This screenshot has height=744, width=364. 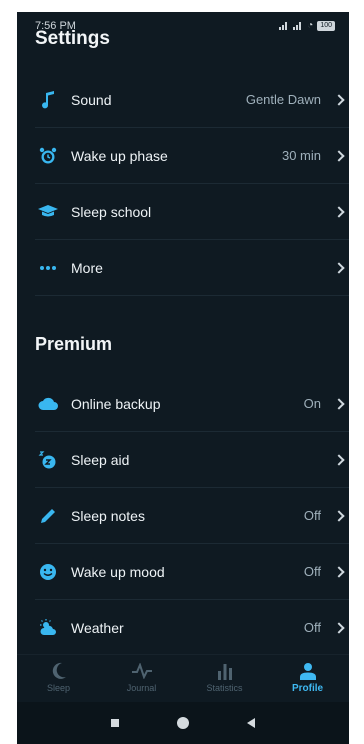 What do you see at coordinates (283, 99) in the screenshot?
I see `row-value: Gentle Dawn` at bounding box center [283, 99].